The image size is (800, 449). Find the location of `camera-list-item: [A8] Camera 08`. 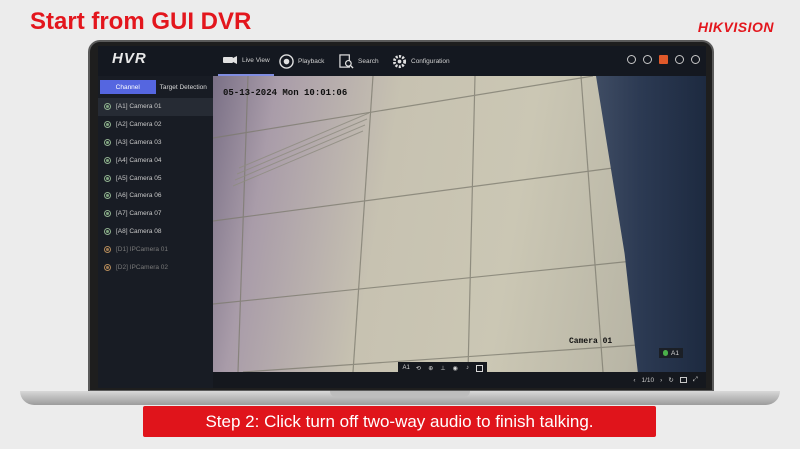

camera-list-item: [A8] Camera 08 is located at coordinates (155, 232).